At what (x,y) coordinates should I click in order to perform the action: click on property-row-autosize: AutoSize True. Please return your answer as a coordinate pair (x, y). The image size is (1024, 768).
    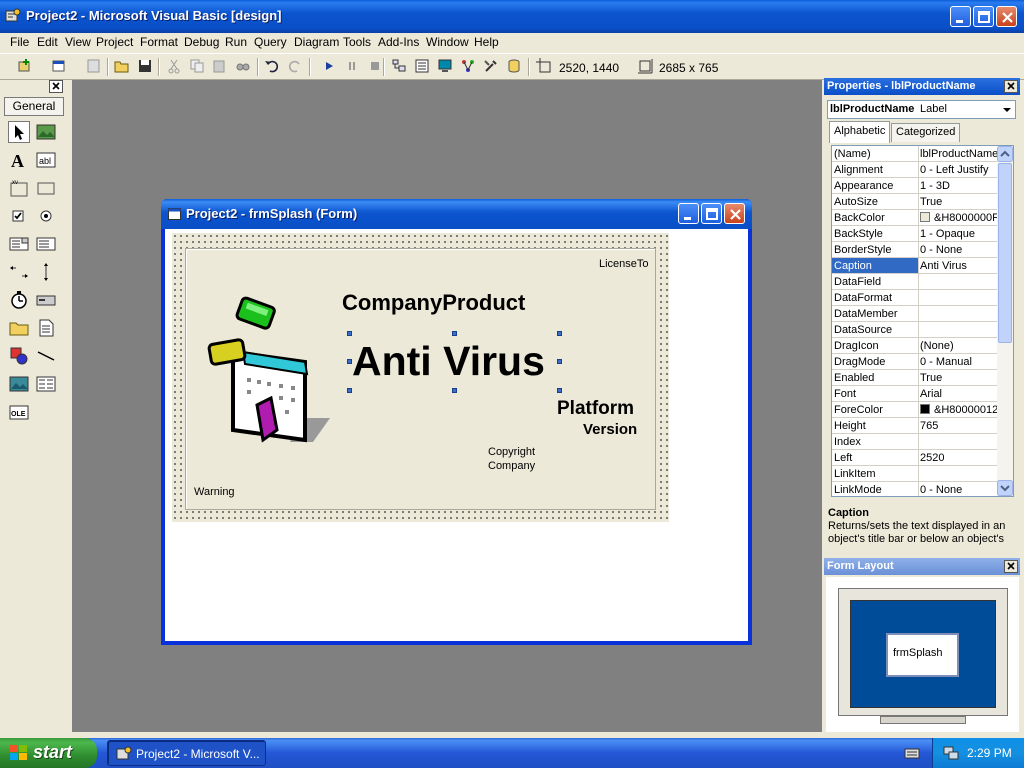
    Looking at the image, I should click on (915, 202).